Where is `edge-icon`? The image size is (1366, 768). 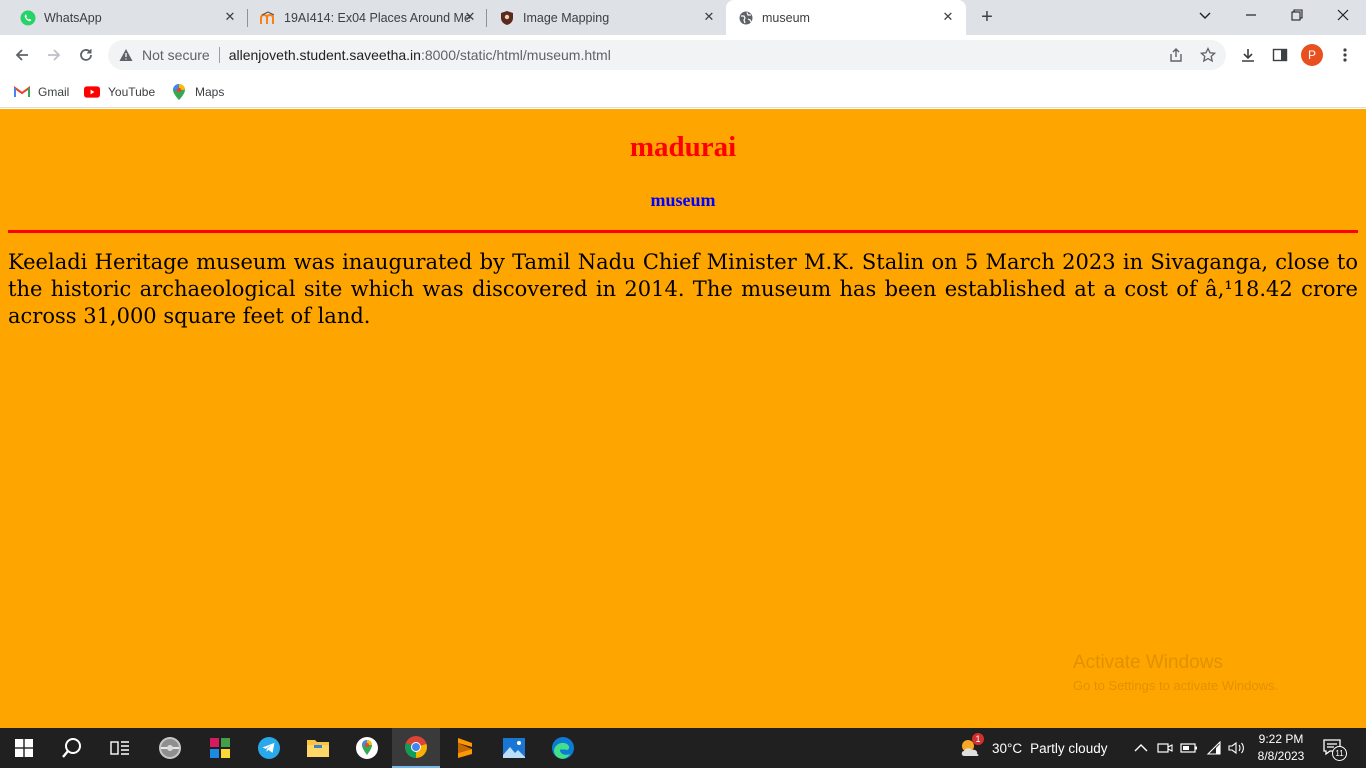 edge-icon is located at coordinates (563, 748).